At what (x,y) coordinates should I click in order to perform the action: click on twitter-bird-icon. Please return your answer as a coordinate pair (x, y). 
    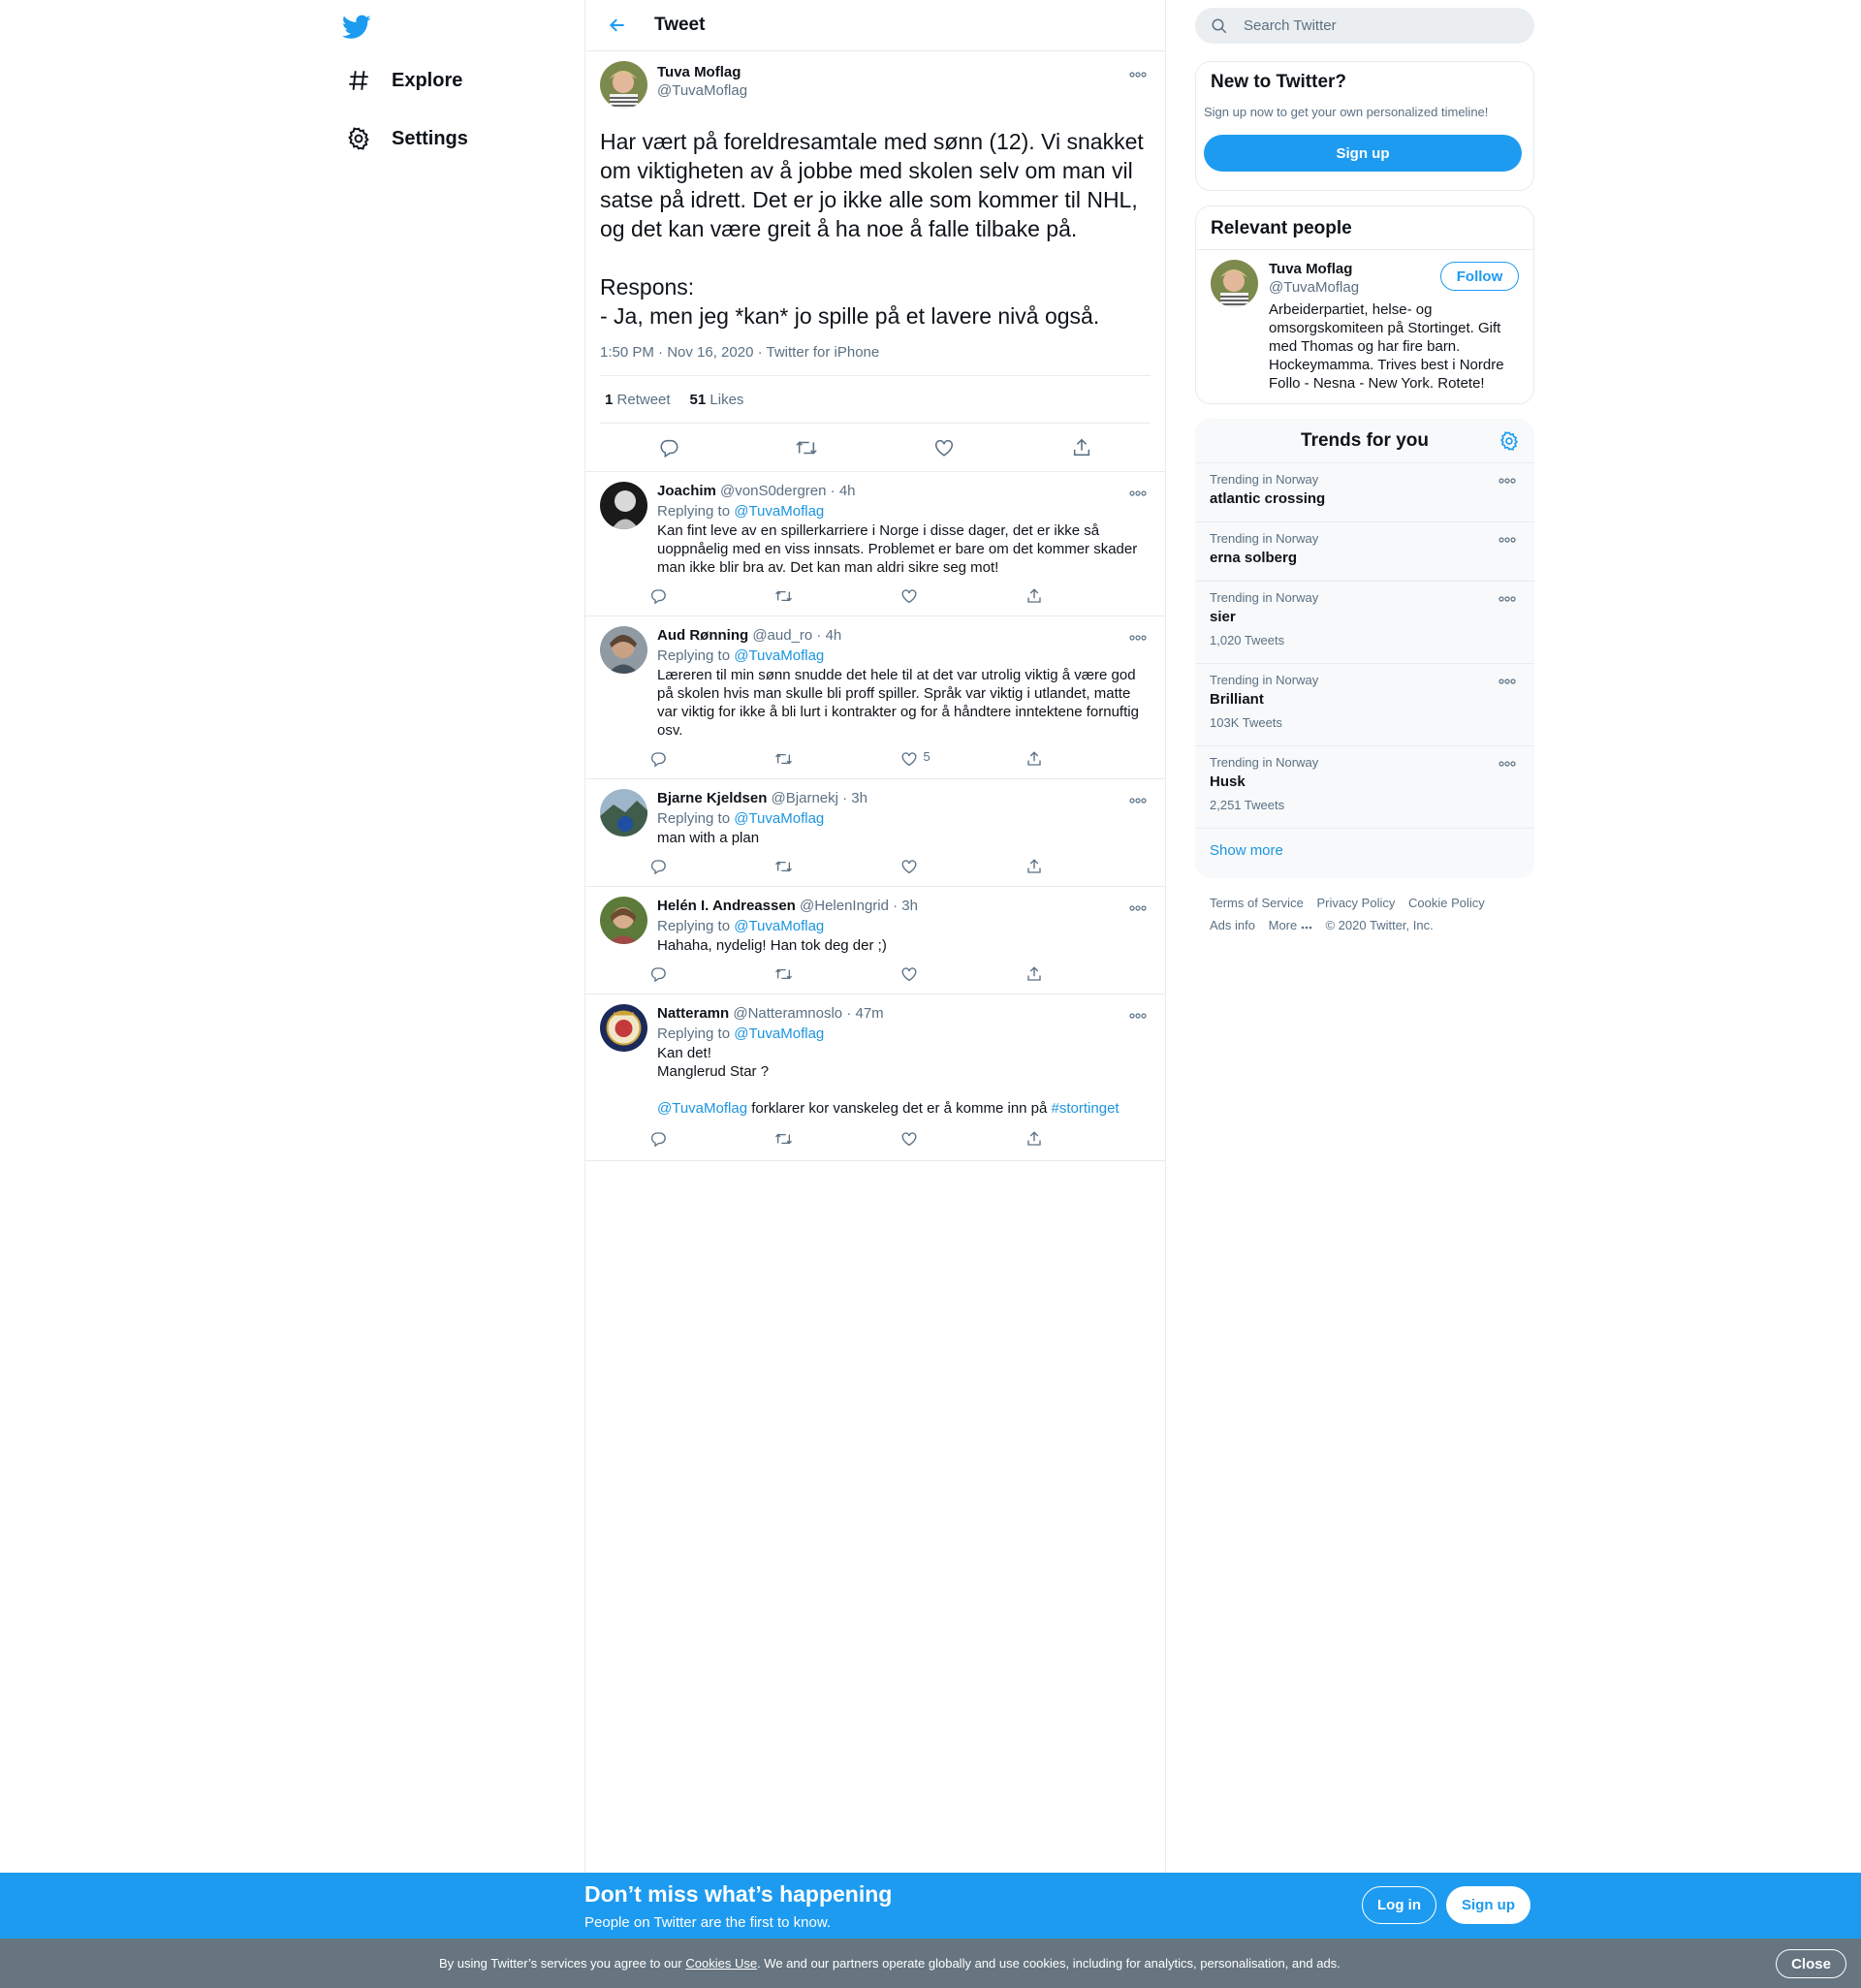
    Looking at the image, I should click on (357, 28).